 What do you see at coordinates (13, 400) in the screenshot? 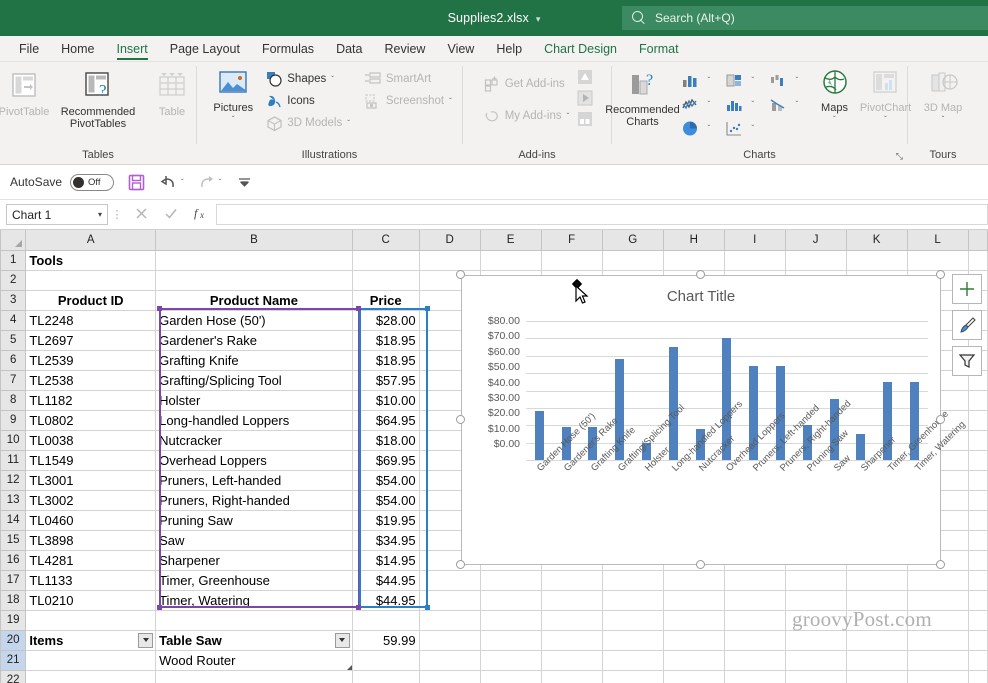
I see `row-header: 8` at bounding box center [13, 400].